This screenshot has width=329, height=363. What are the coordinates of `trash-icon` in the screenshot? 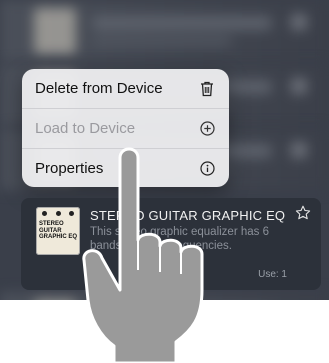 It's located at (207, 89).